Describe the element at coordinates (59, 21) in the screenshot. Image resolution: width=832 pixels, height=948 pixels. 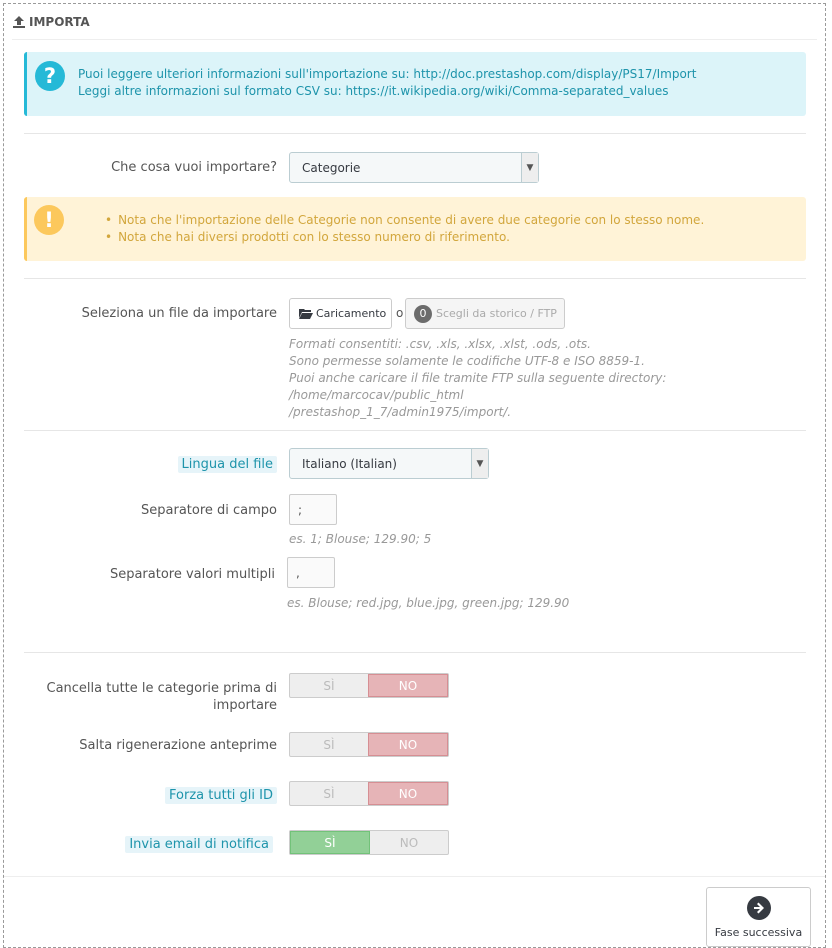
I see `panel-title: IMPORTA` at that location.